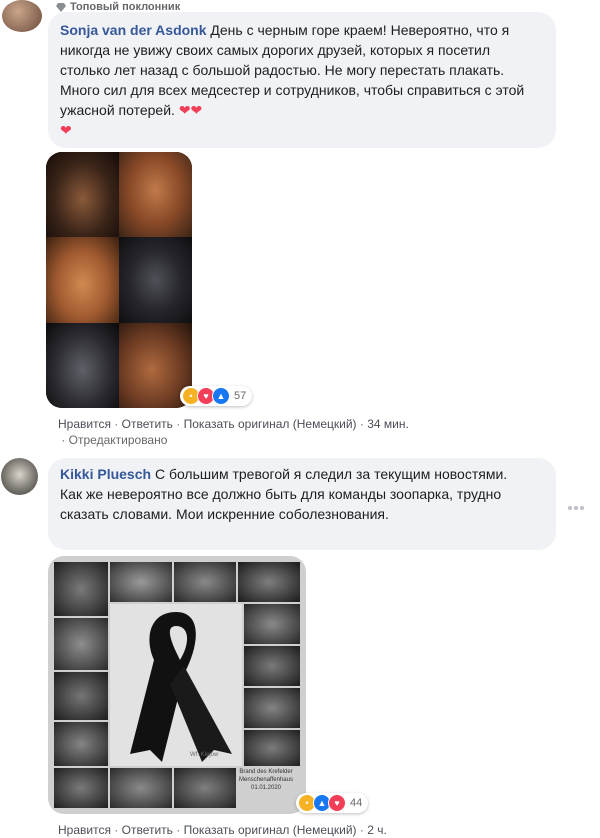 The height and width of the screenshot is (838, 600). What do you see at coordinates (61, 7) in the screenshot?
I see `diamond-icon` at bounding box center [61, 7].